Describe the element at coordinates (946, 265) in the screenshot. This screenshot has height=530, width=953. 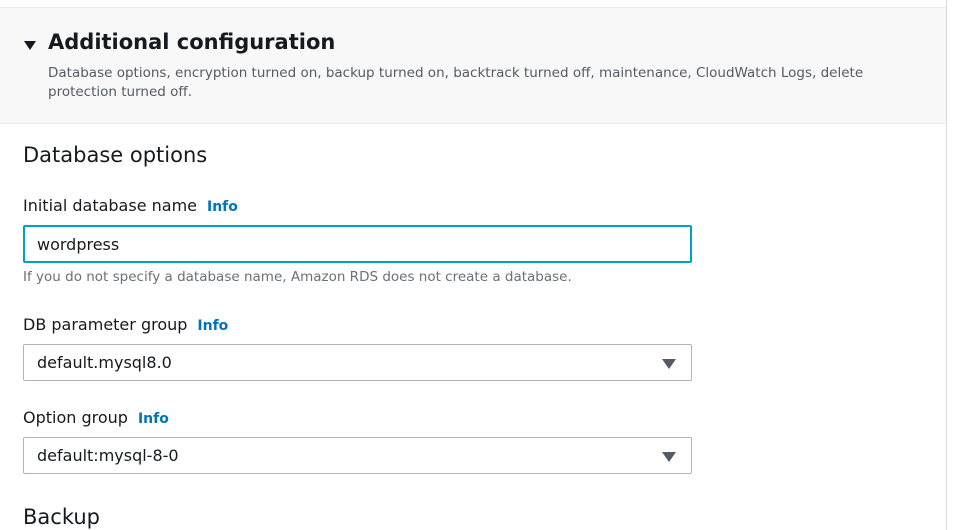
I see `panel-border` at that location.